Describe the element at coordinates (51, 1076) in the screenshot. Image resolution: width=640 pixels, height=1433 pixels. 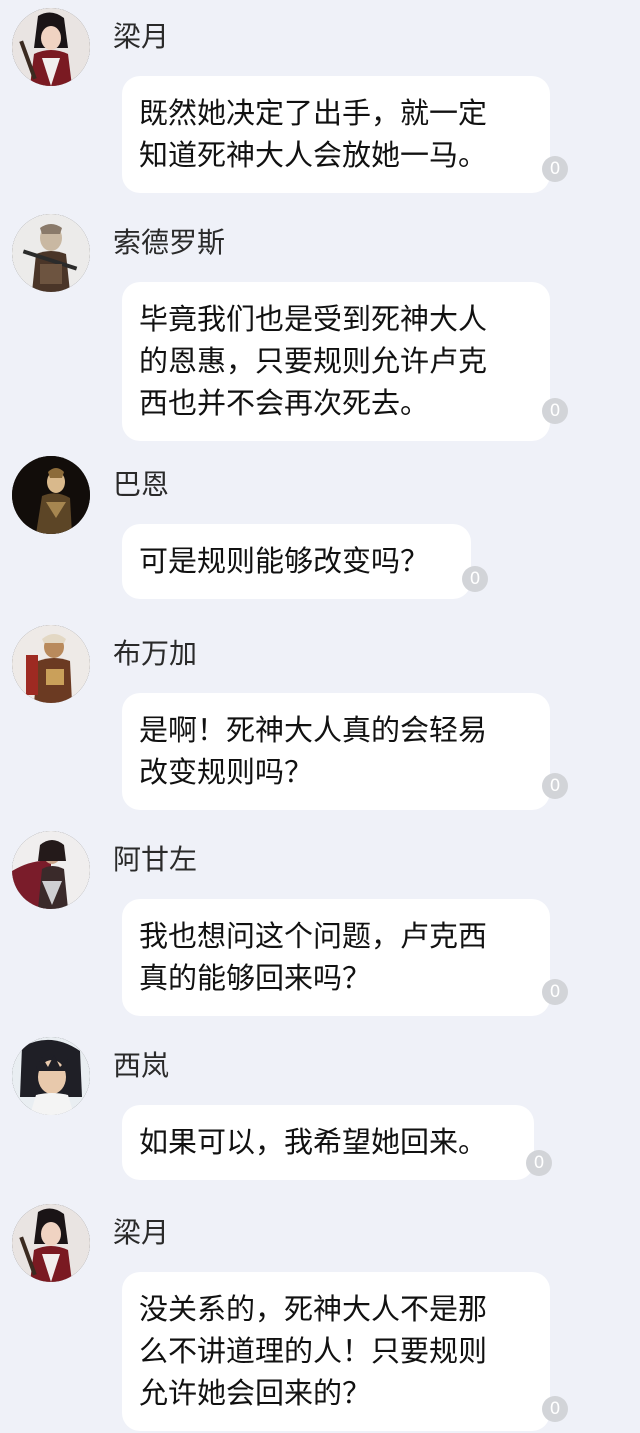
I see `avatar-xilan-icon` at that location.